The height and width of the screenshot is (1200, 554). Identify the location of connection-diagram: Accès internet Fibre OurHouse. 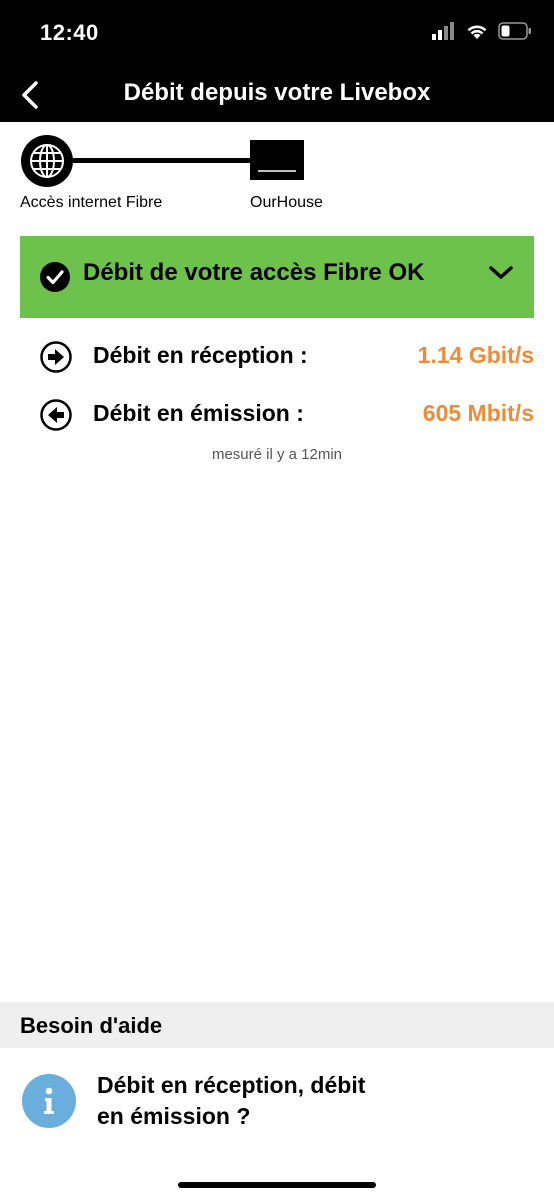
(180, 177).